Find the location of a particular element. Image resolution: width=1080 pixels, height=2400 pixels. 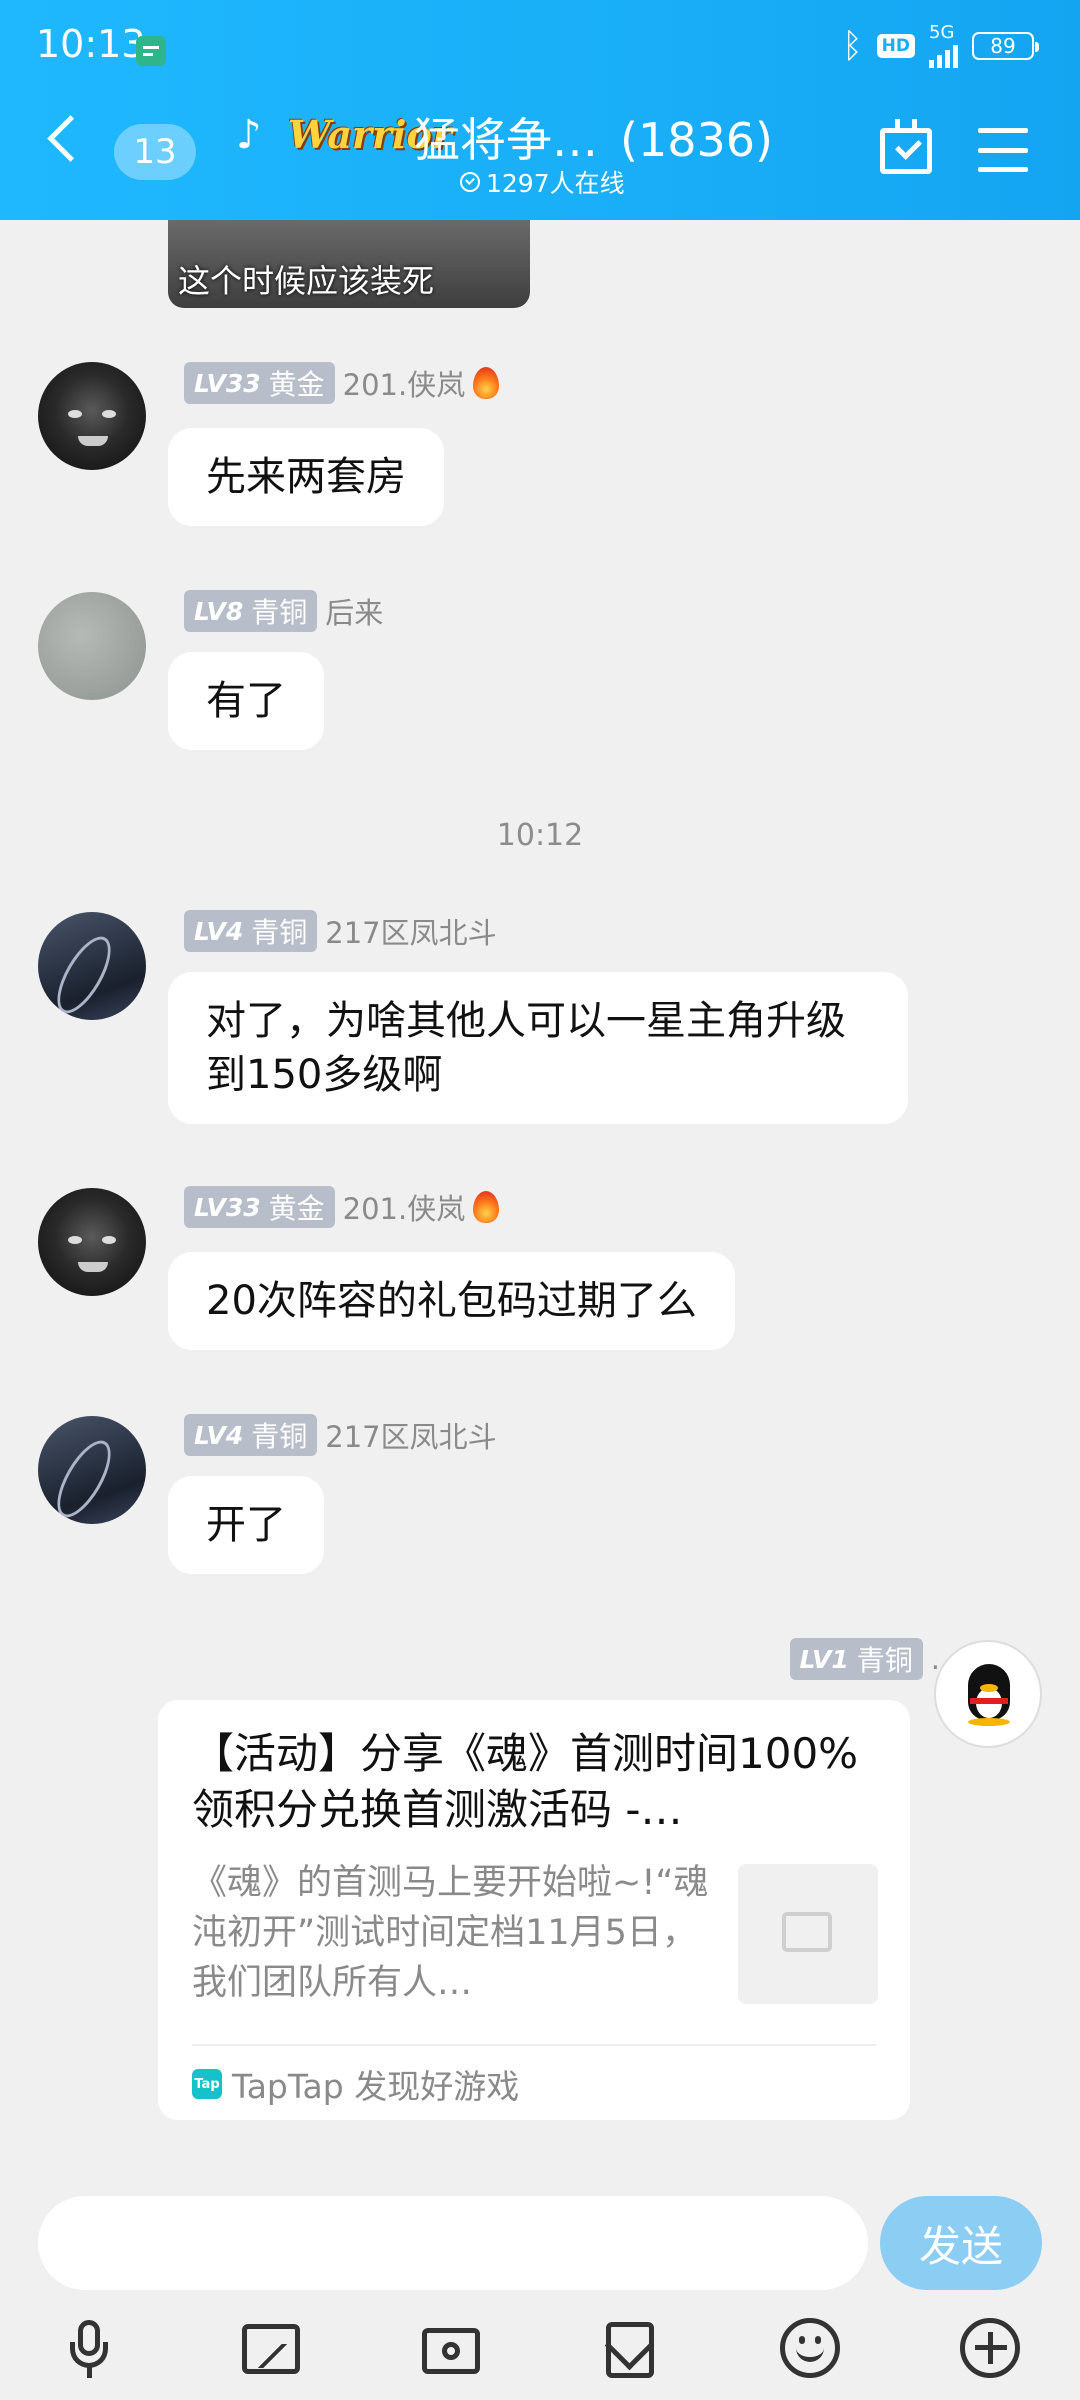

message-bubble: 有了 is located at coordinates (246, 701).